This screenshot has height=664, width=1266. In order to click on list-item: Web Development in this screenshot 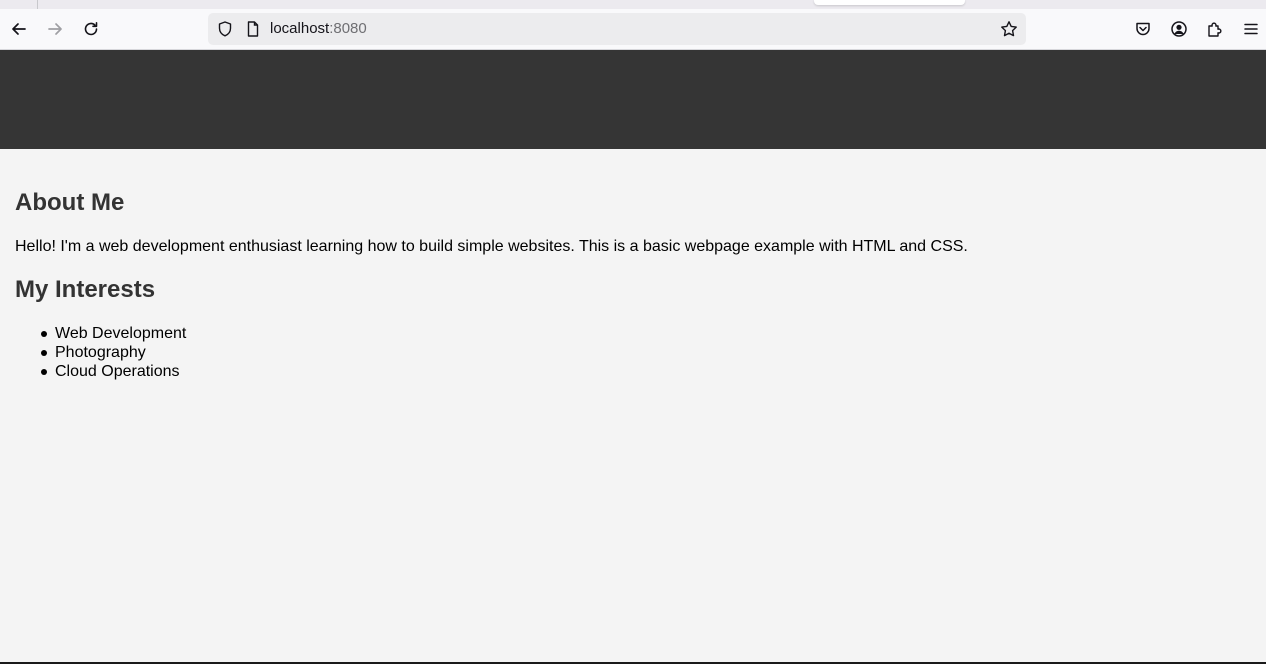, I will do `click(100, 333)`.